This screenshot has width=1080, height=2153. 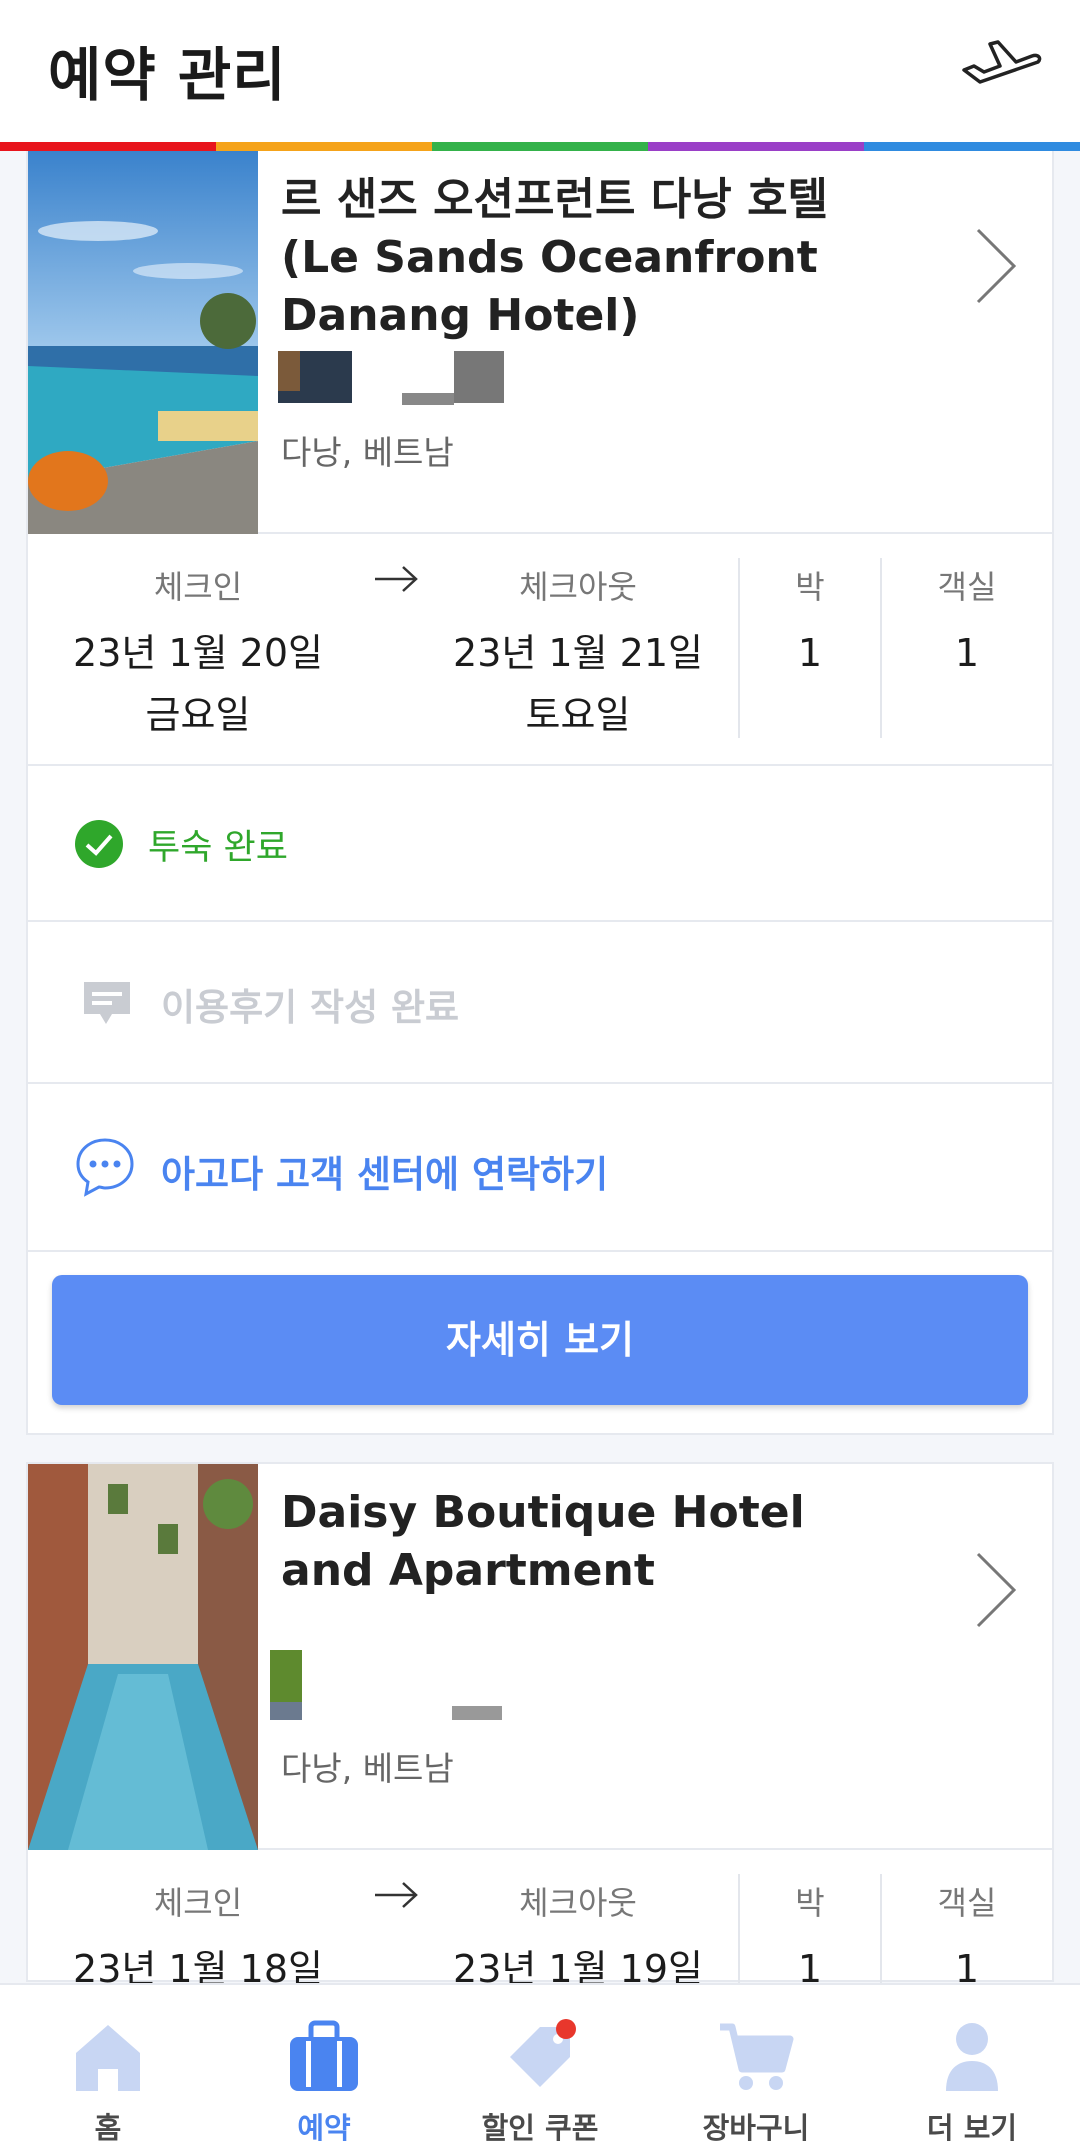 I want to click on rooms-value: 1, so click(x=967, y=653).